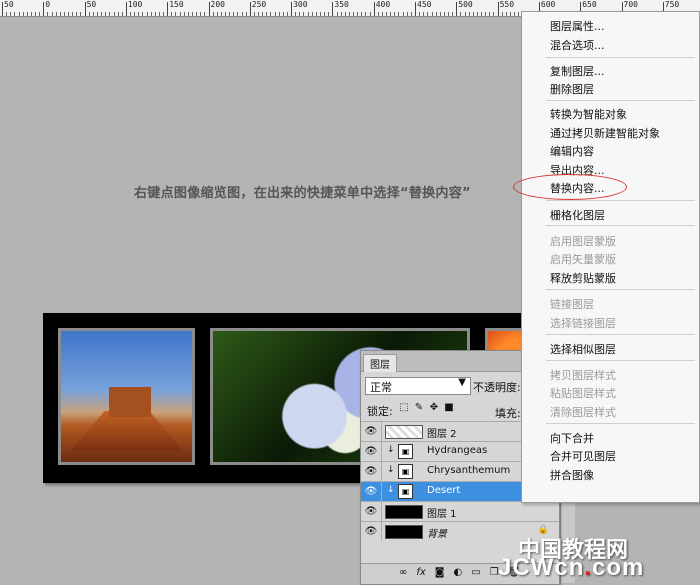  What do you see at coordinates (440, 572) in the screenshot?
I see `mask-icon: ◙` at bounding box center [440, 572].